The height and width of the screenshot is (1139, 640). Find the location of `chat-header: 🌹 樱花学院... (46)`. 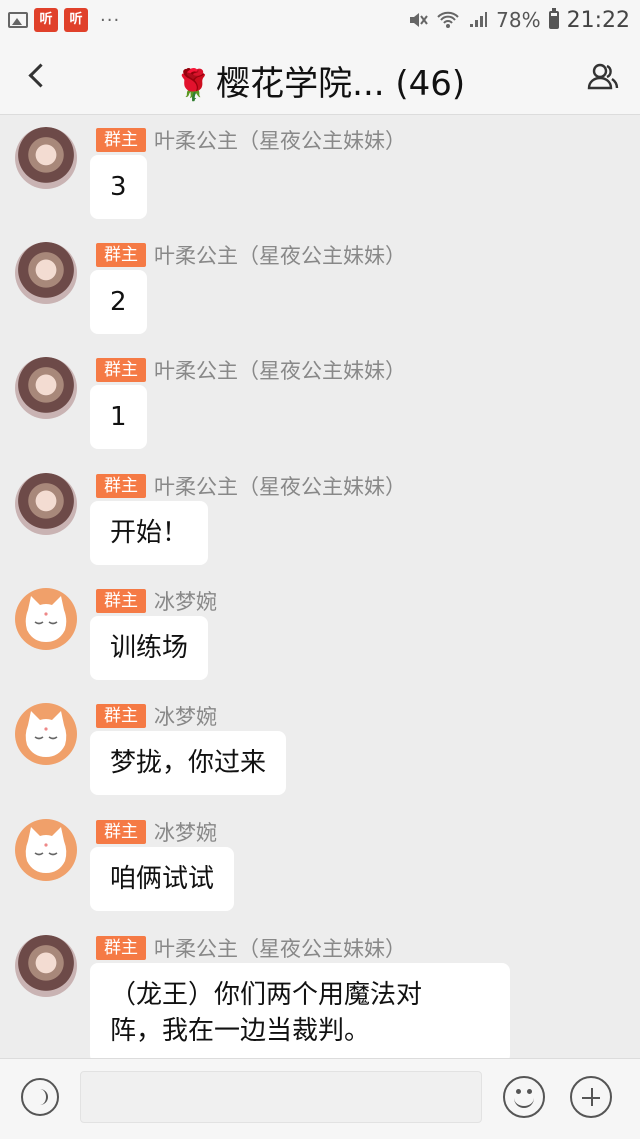

chat-header: 🌹 樱花学院... (46) is located at coordinates (320, 77).